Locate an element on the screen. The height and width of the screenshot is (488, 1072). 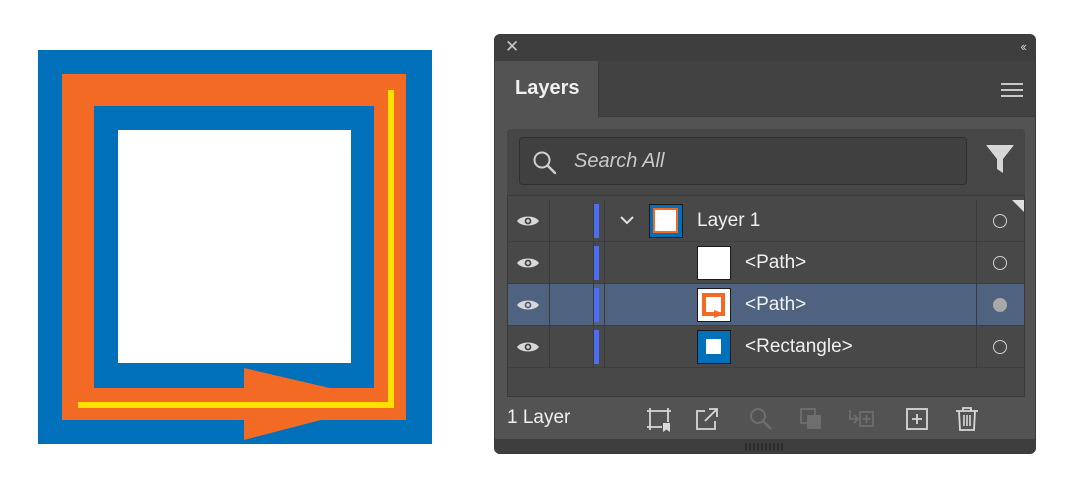
layer-row-rectangle: <Rectangle> is located at coordinates (766, 347).